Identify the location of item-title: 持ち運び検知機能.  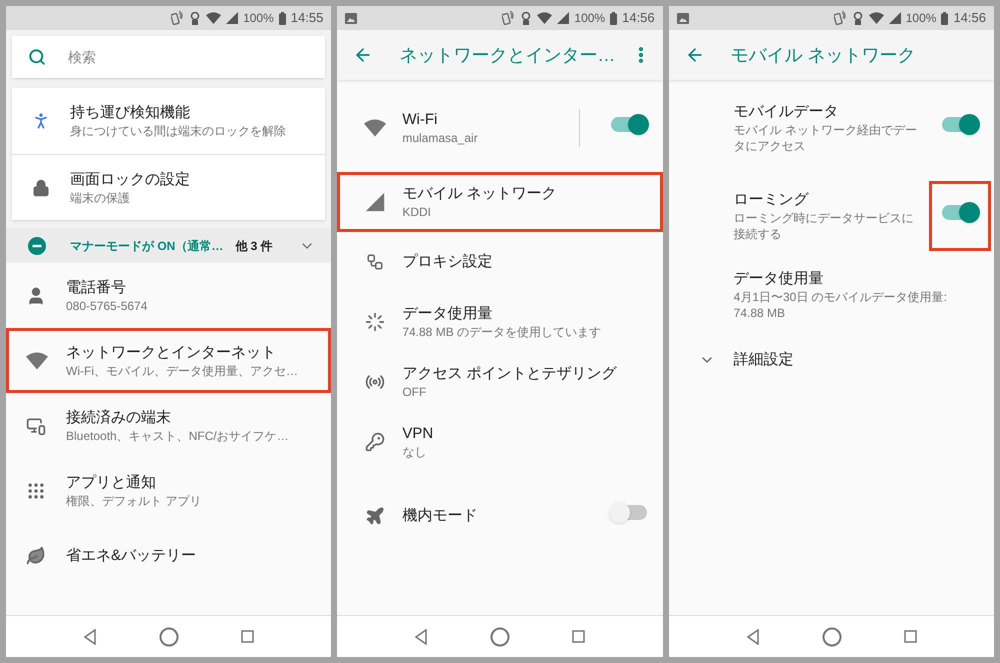
(130, 113).